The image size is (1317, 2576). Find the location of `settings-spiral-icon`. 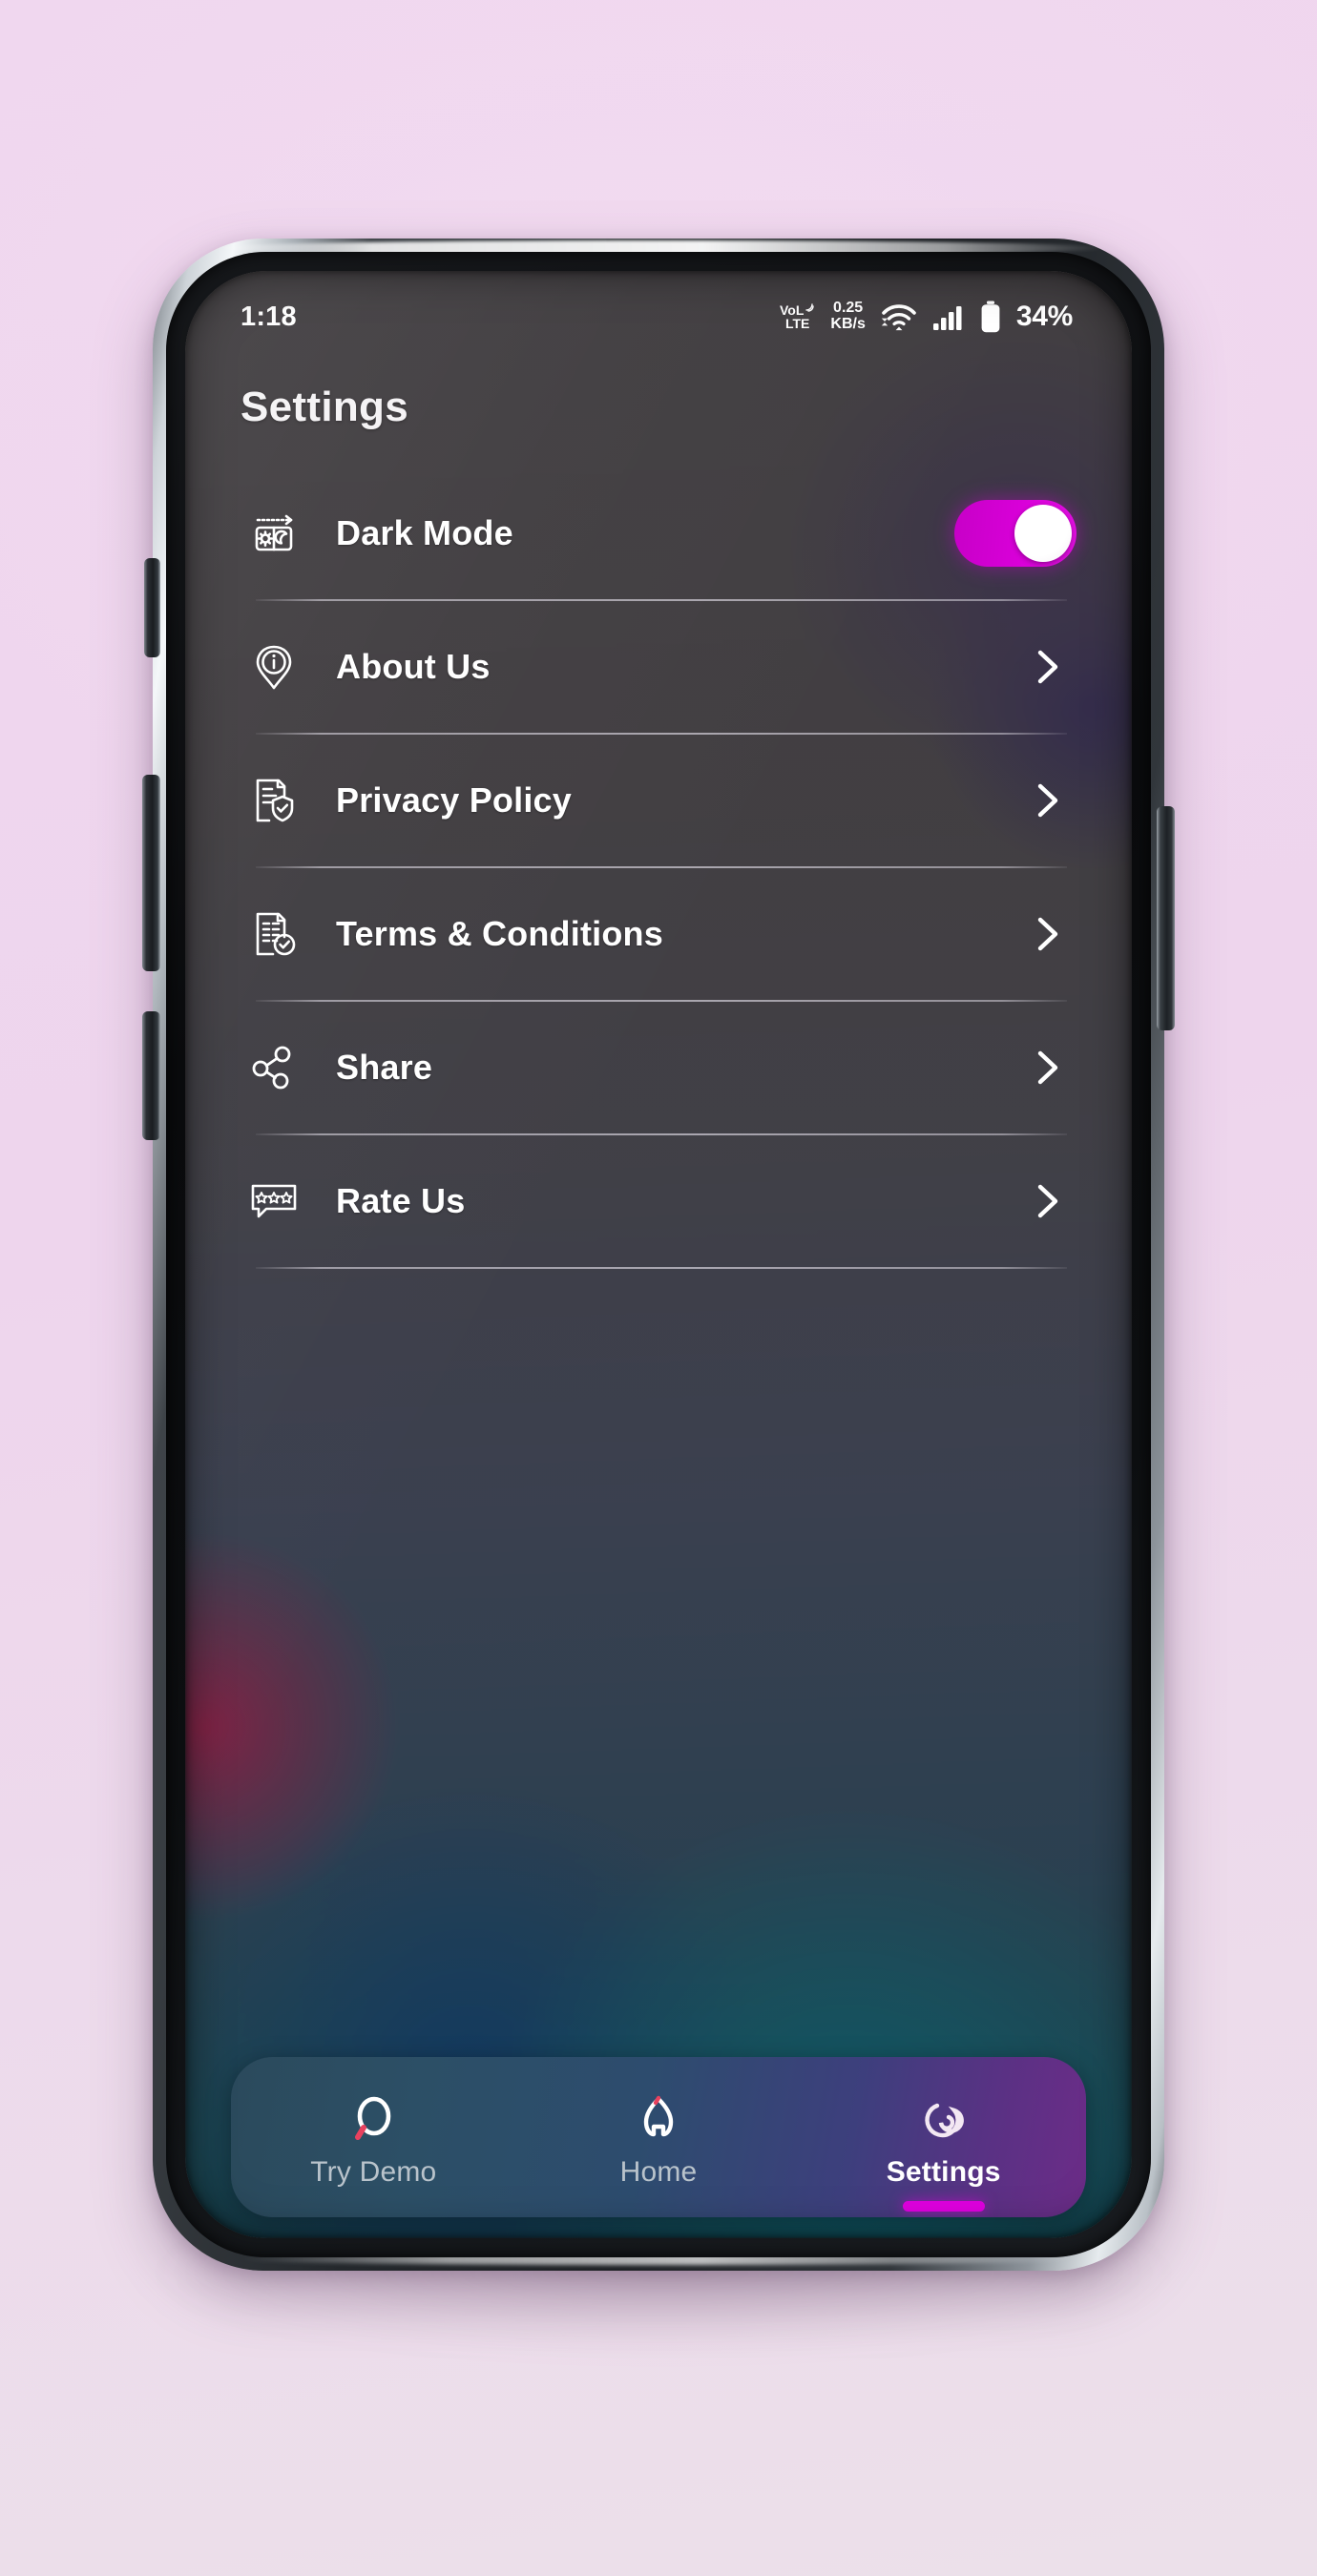

settings-spiral-icon is located at coordinates (945, 2120).